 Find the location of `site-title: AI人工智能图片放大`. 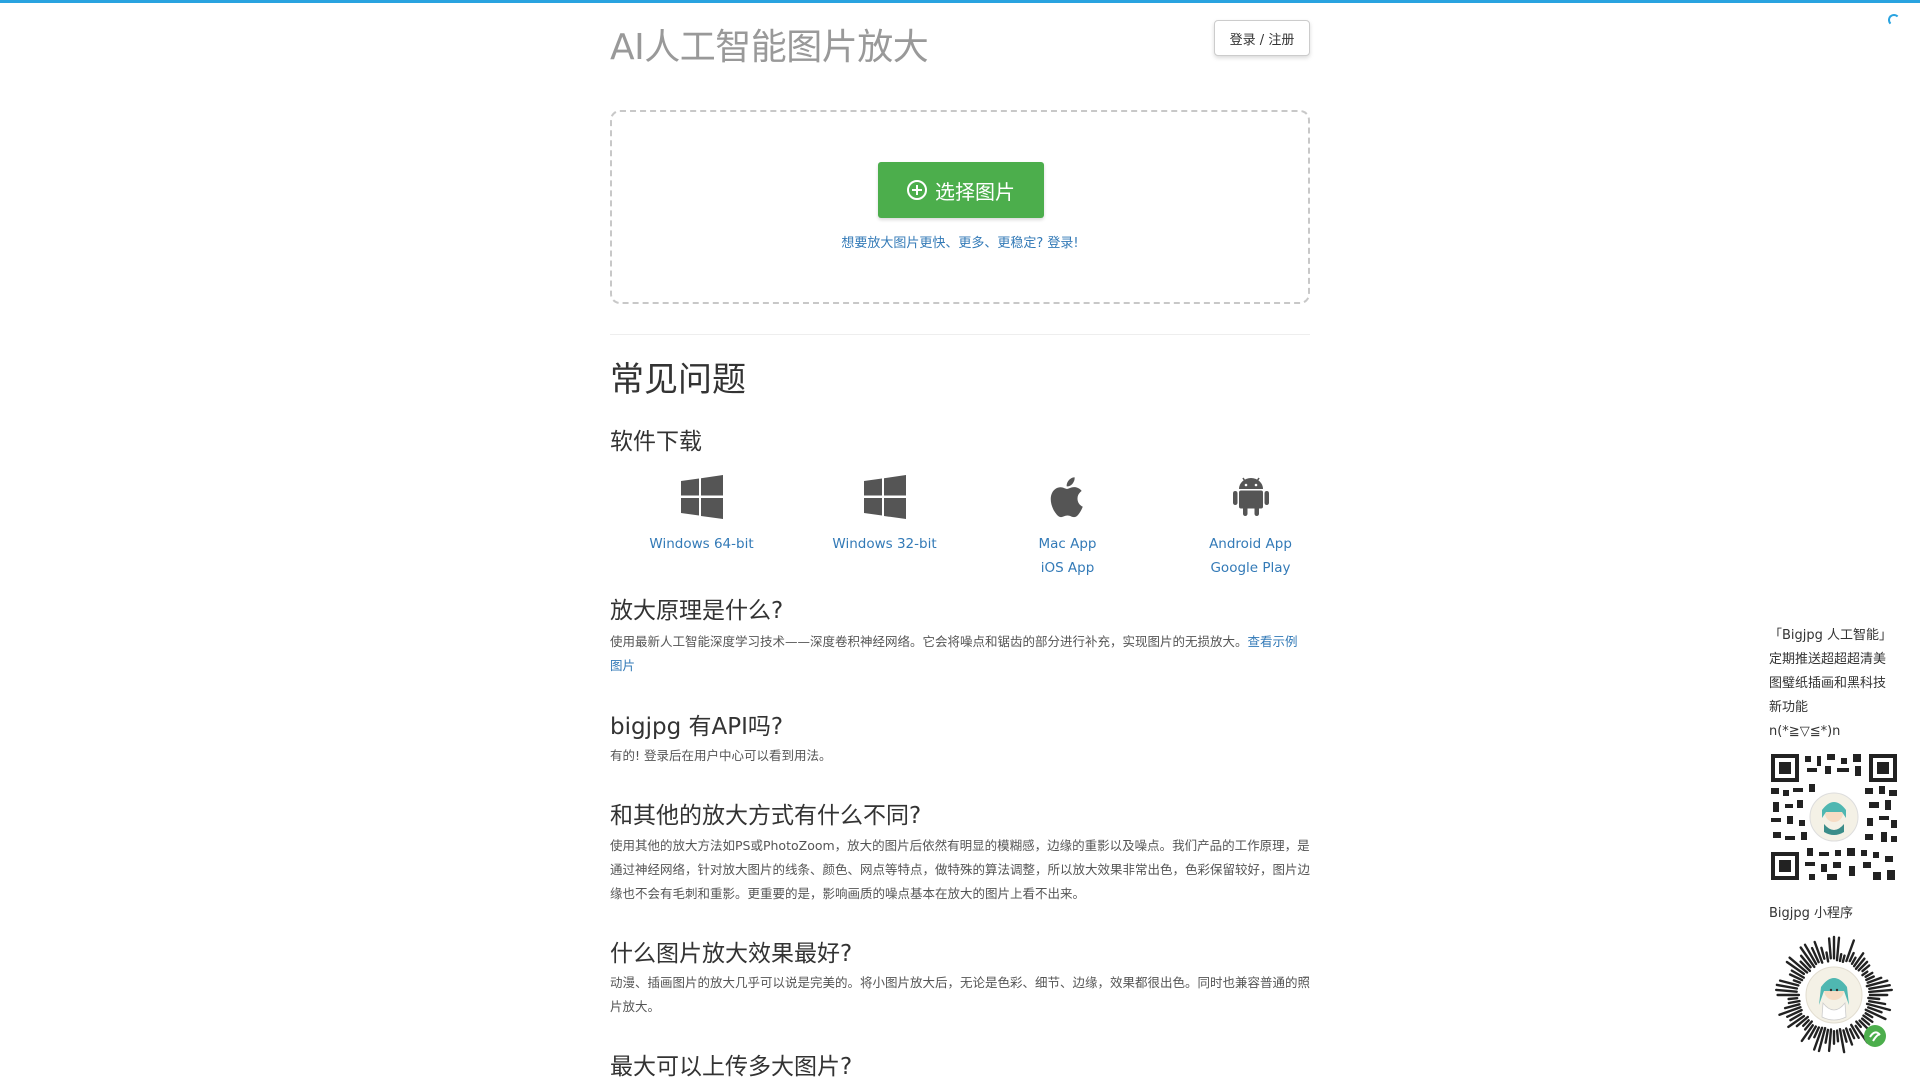

site-title: AI人工智能图片放大 is located at coordinates (769, 47).